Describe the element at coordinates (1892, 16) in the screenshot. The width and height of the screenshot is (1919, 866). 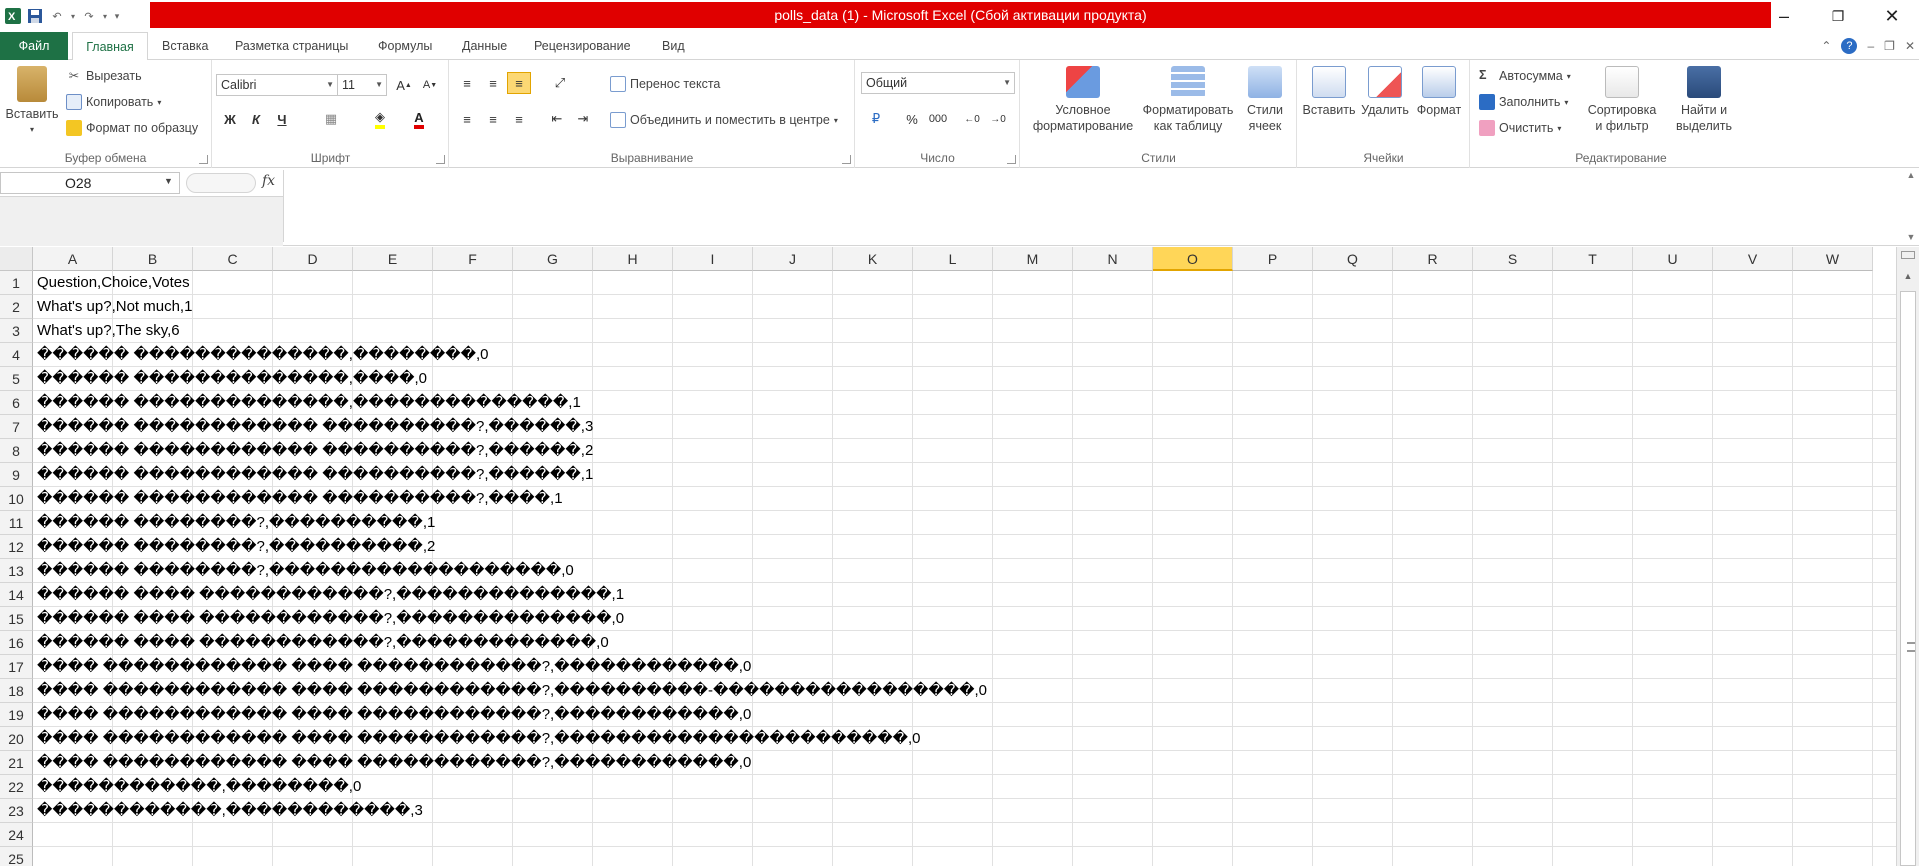
I see `close-icon: ✕` at that location.